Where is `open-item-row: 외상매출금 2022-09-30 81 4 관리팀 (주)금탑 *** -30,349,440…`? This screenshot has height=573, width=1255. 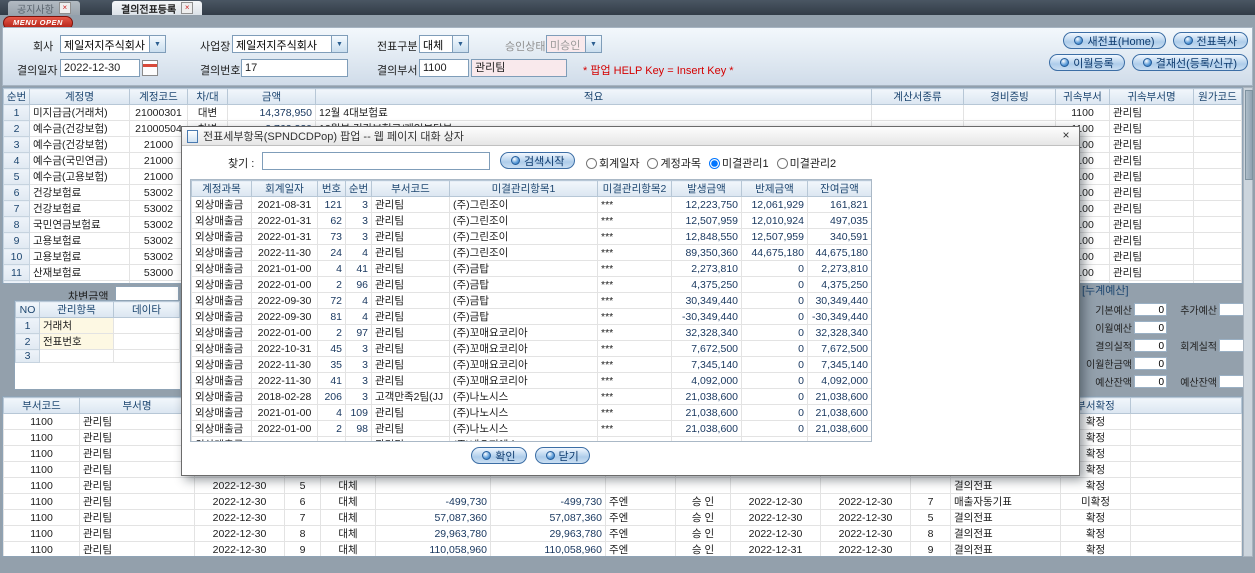 open-item-row: 외상매출금 2022-09-30 81 4 관리팀 (주)금탑 *** -30,349,440… is located at coordinates (531, 316).